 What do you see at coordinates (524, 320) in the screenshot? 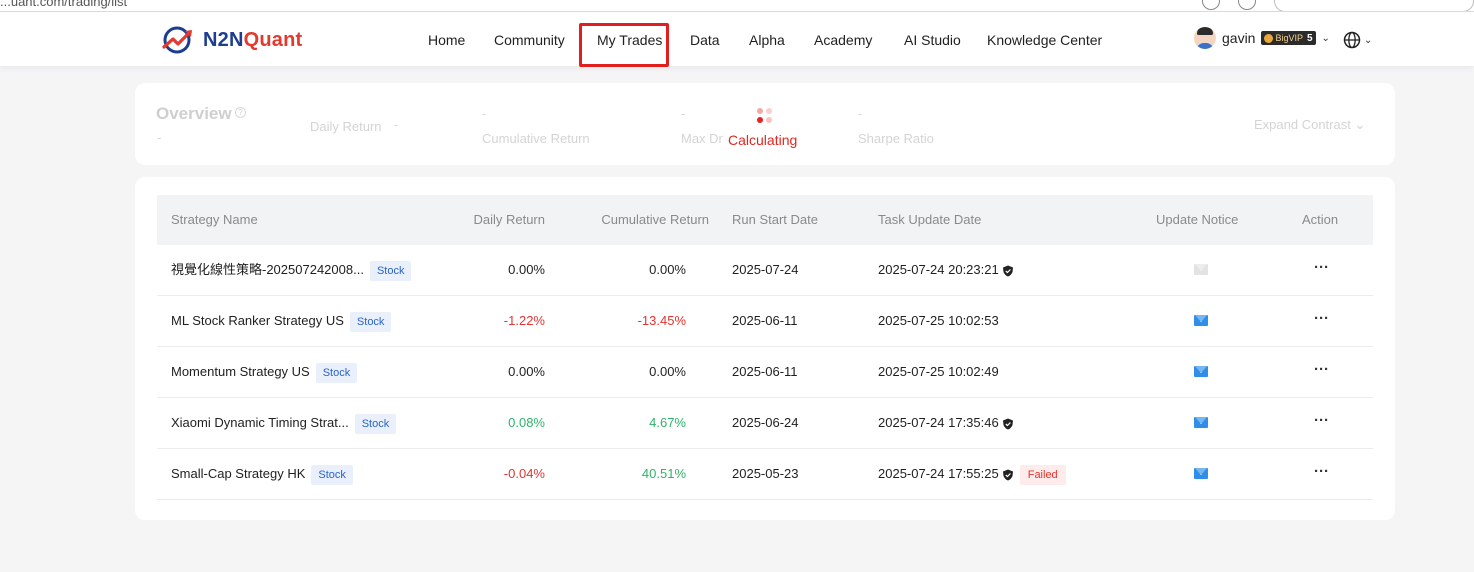
I see `daily-return-cell: -1.22%` at bounding box center [524, 320].